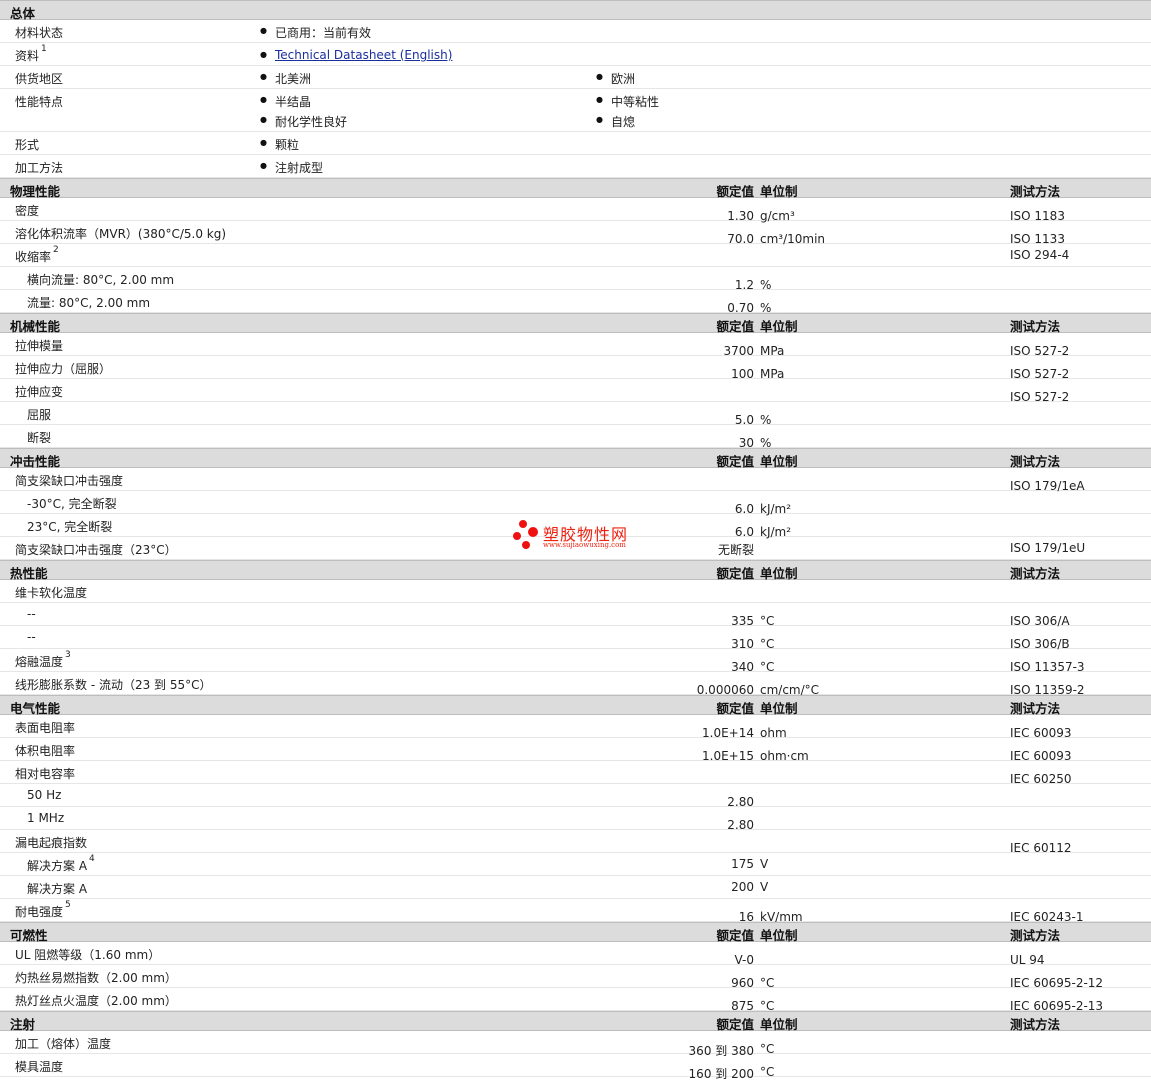 Image resolution: width=1151 pixels, height=1082 pixels. What do you see at coordinates (584, 545) in the screenshot?
I see `watermark-url: www.sujiaowuxing.com` at bounding box center [584, 545].